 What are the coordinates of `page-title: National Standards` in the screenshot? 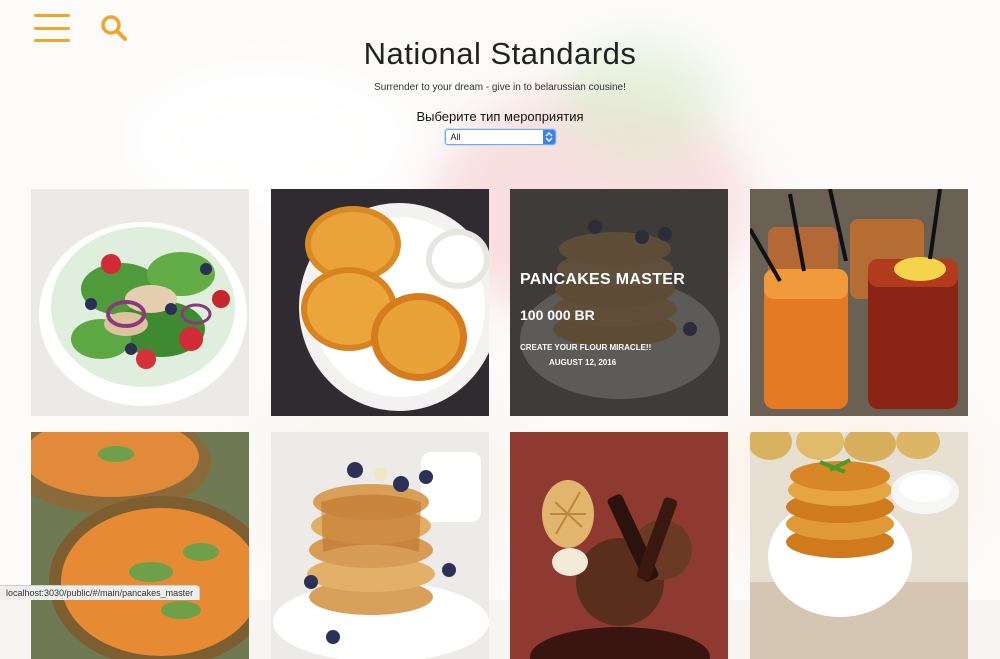 It's located at (500, 53).